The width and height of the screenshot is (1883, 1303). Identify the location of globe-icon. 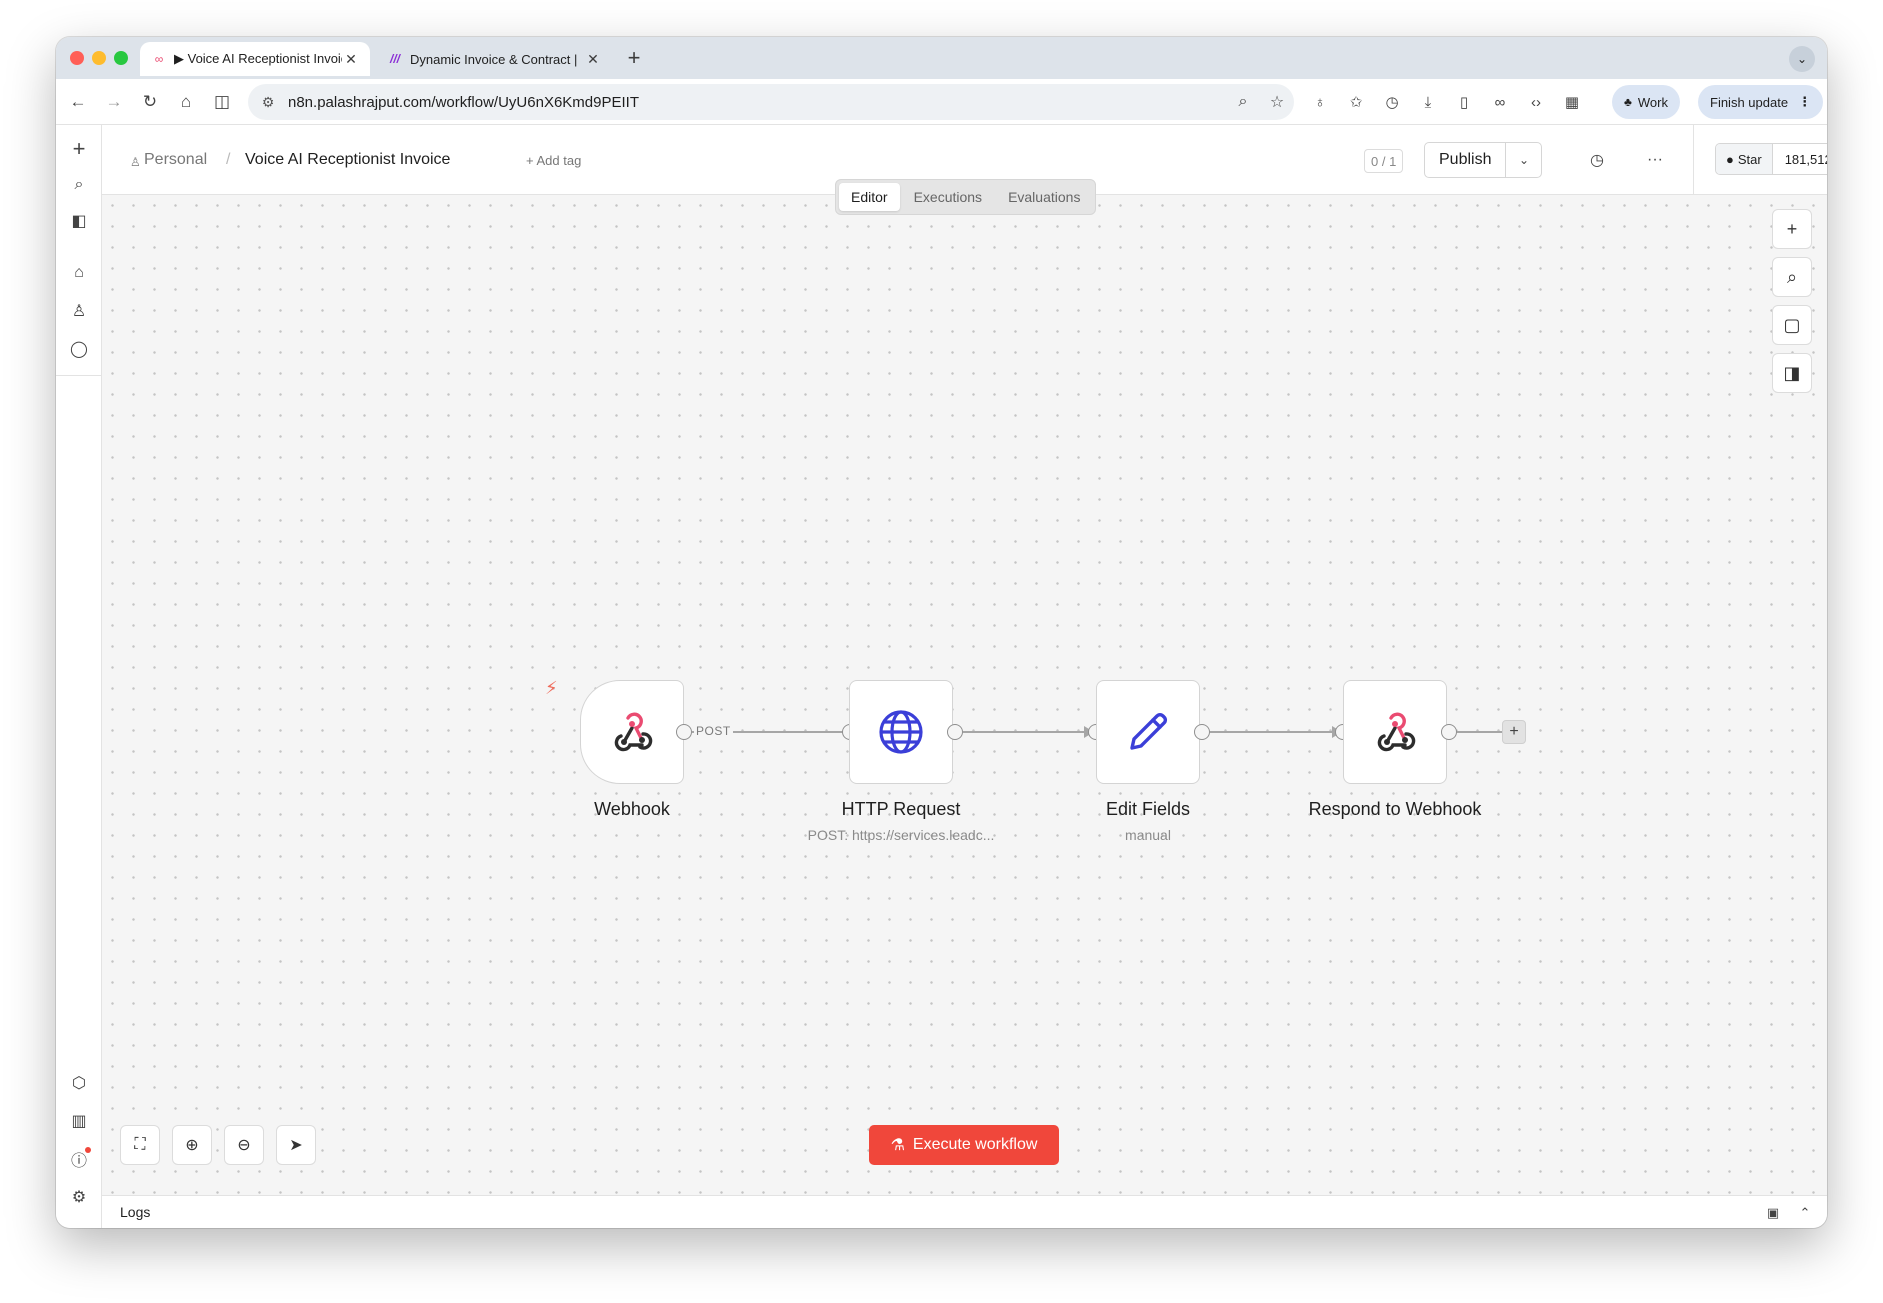
(901, 732).